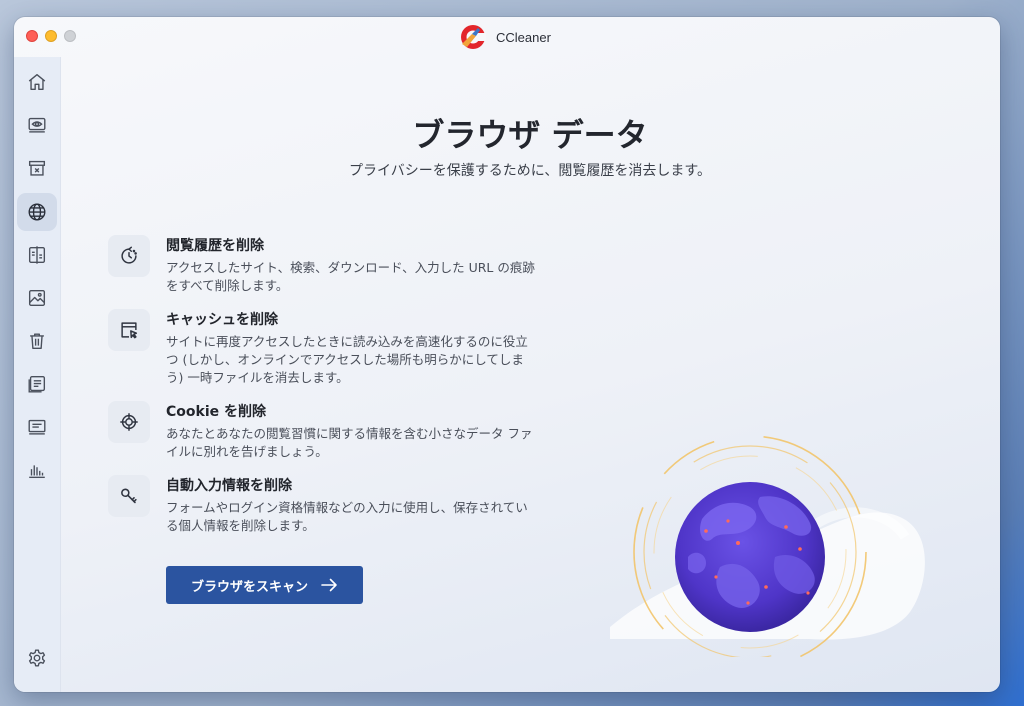 Image resolution: width=1024 pixels, height=706 pixels. I want to click on sidebar-item-performance, so click(37, 470).